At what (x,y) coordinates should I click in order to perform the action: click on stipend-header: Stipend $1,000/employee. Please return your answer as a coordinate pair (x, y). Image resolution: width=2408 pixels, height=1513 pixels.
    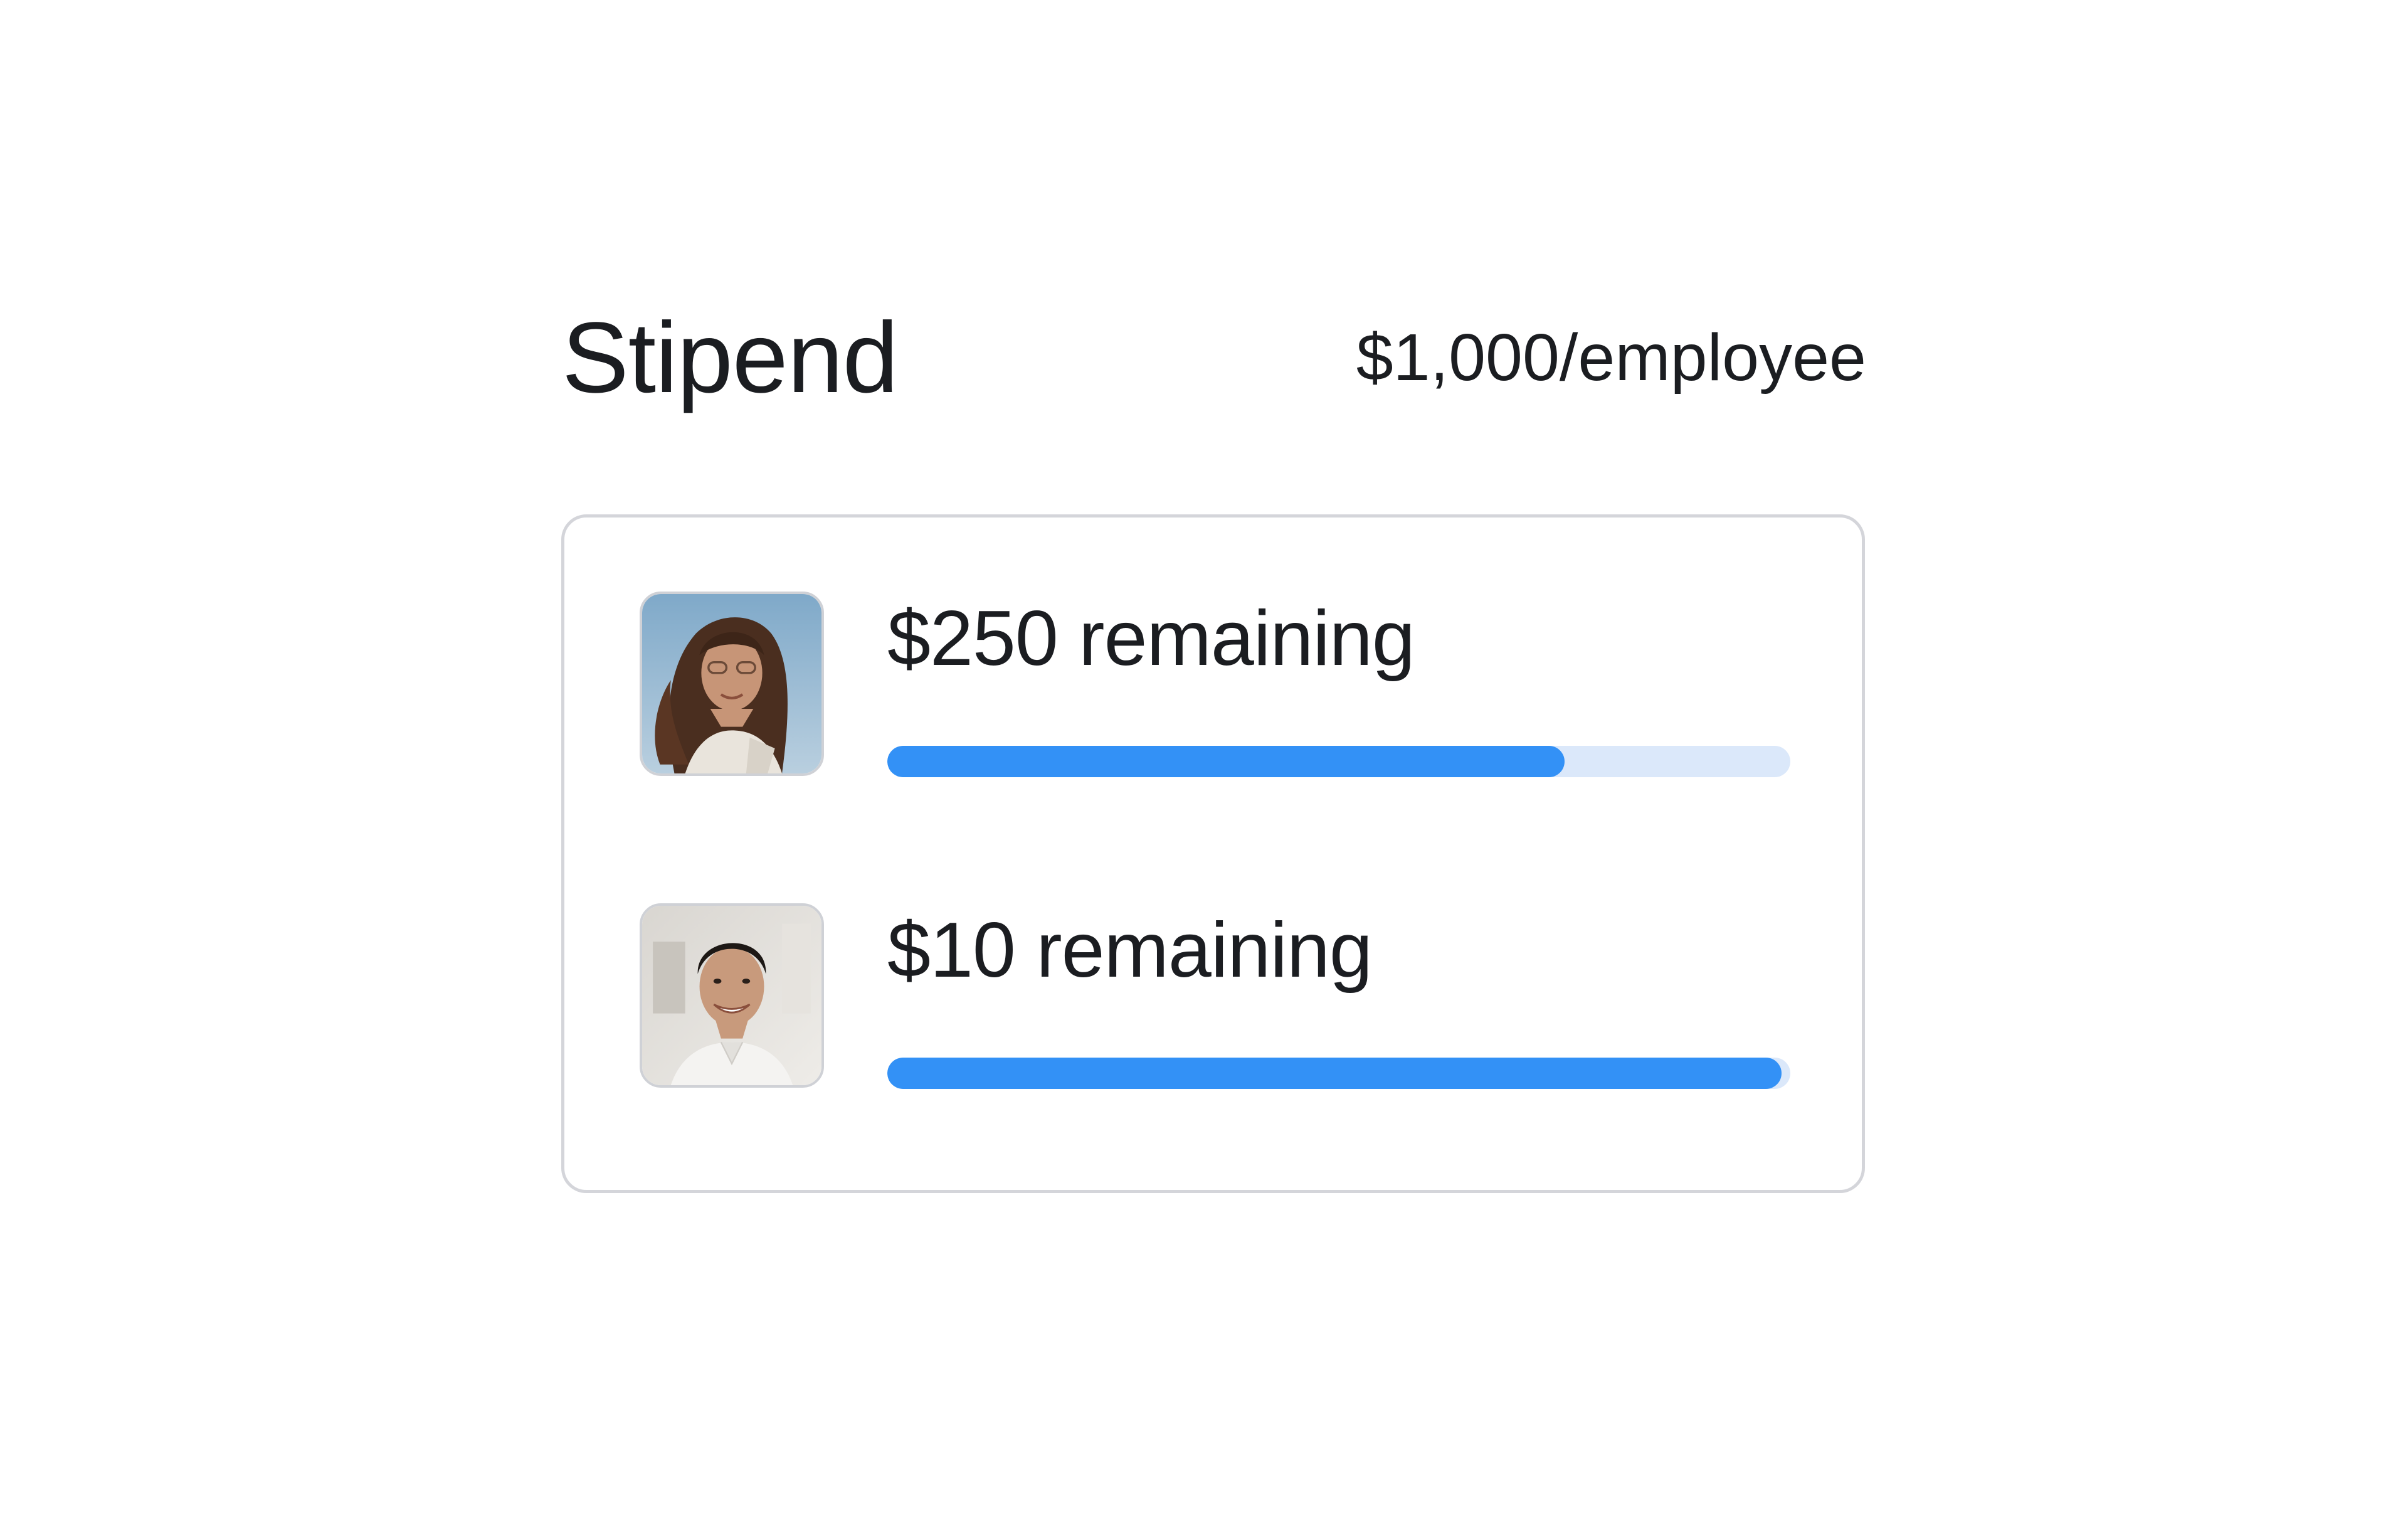
    Looking at the image, I should click on (1214, 357).